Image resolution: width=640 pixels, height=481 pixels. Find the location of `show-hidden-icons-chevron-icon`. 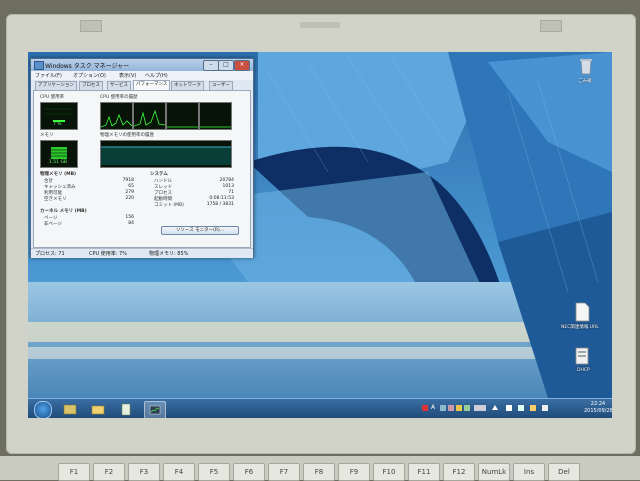

show-hidden-icons-chevron-icon is located at coordinates (495, 407).